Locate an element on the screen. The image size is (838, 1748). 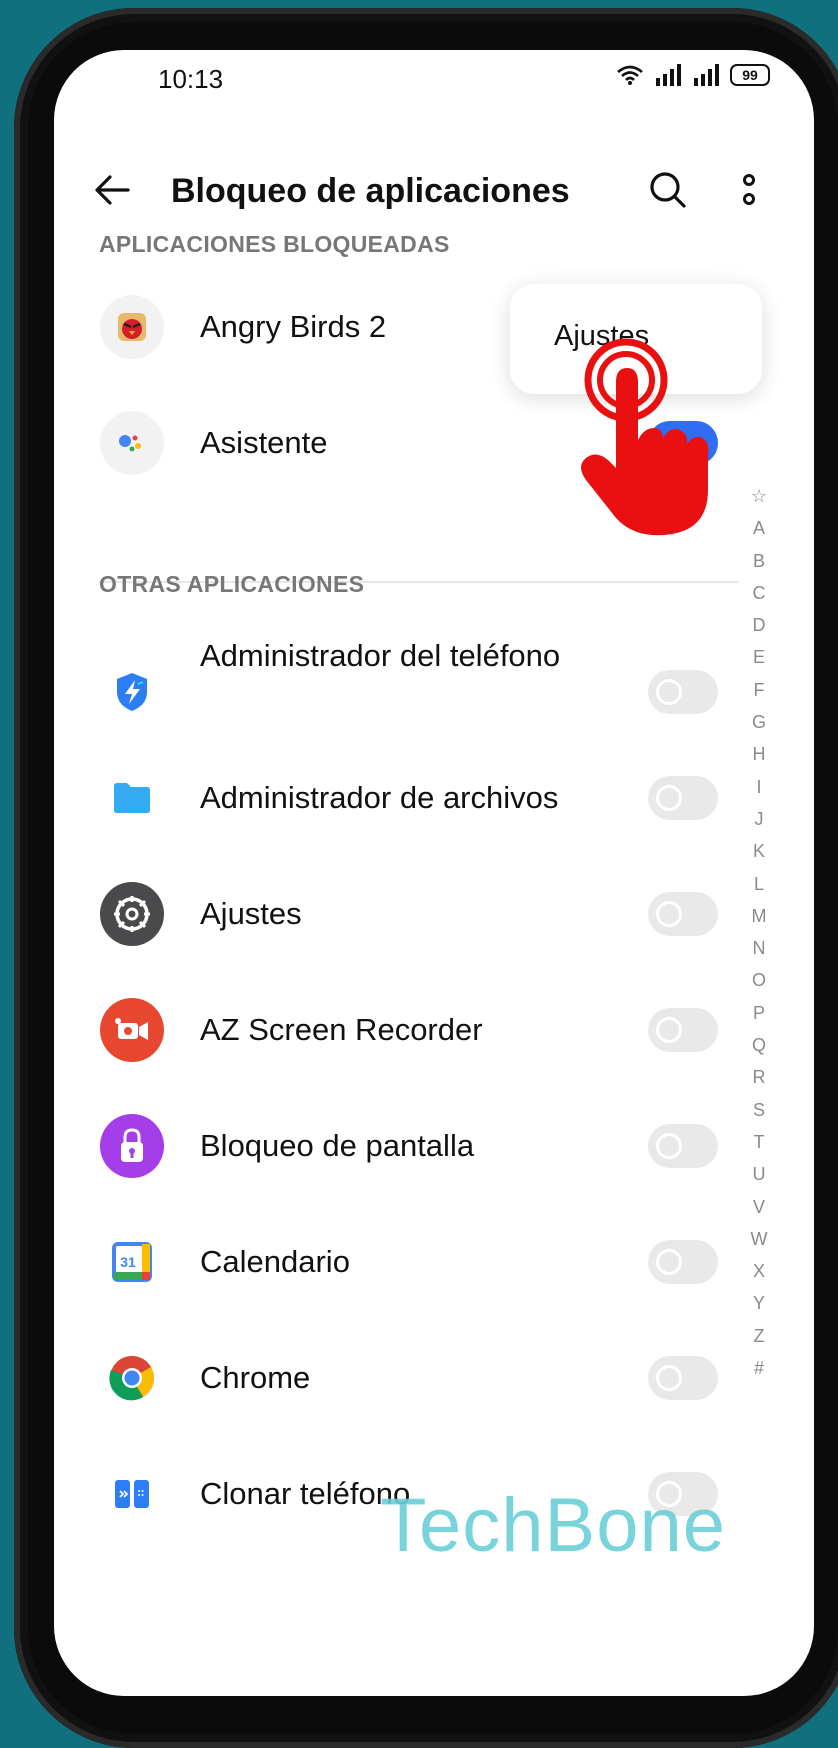
app-label: AZ Screen Recorder is located at coordinates (341, 1029).